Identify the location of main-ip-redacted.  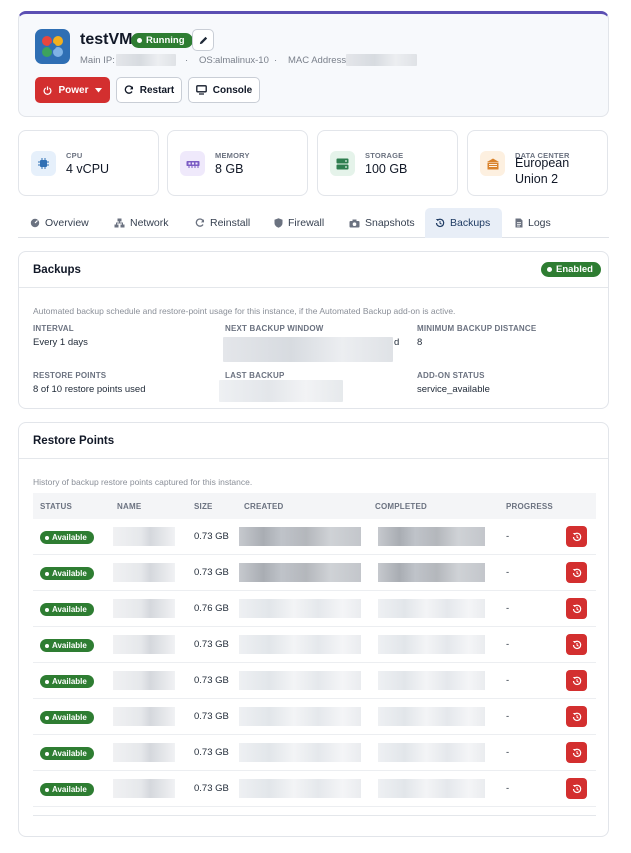
(146, 60).